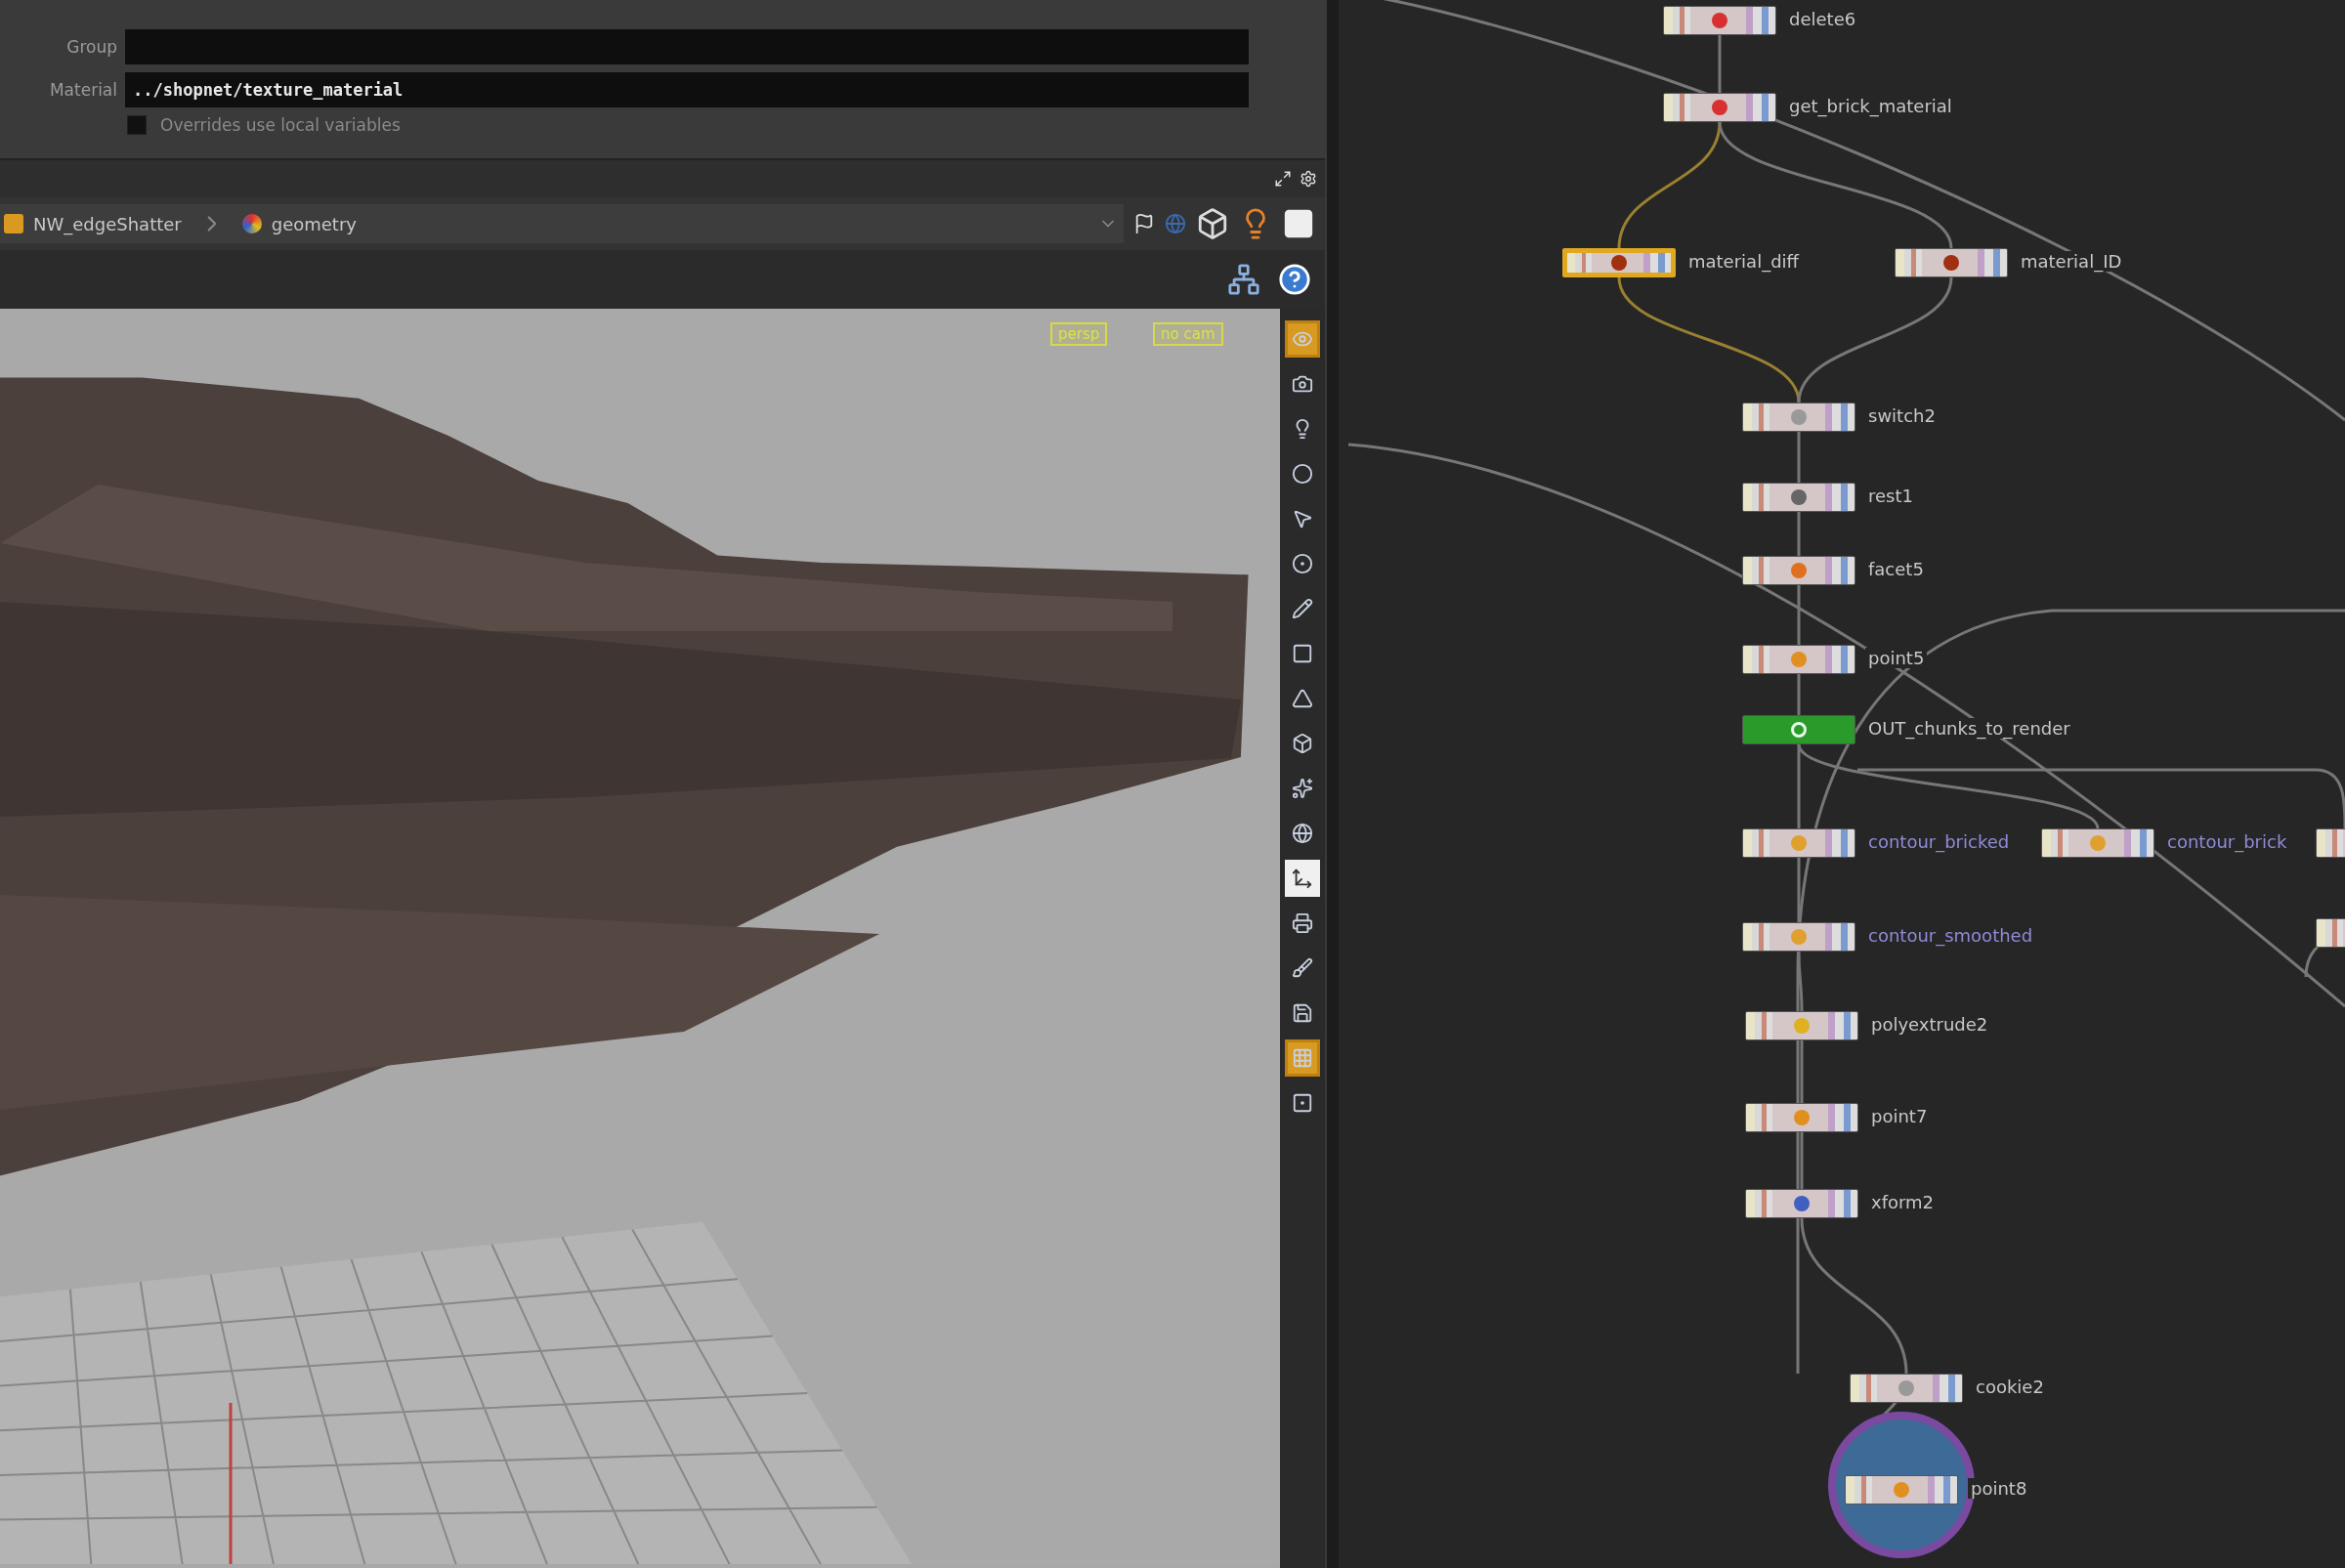 The image size is (2345, 1568). What do you see at coordinates (280, 125) in the screenshot?
I see `checkbox-label: Overrides use local variables` at bounding box center [280, 125].